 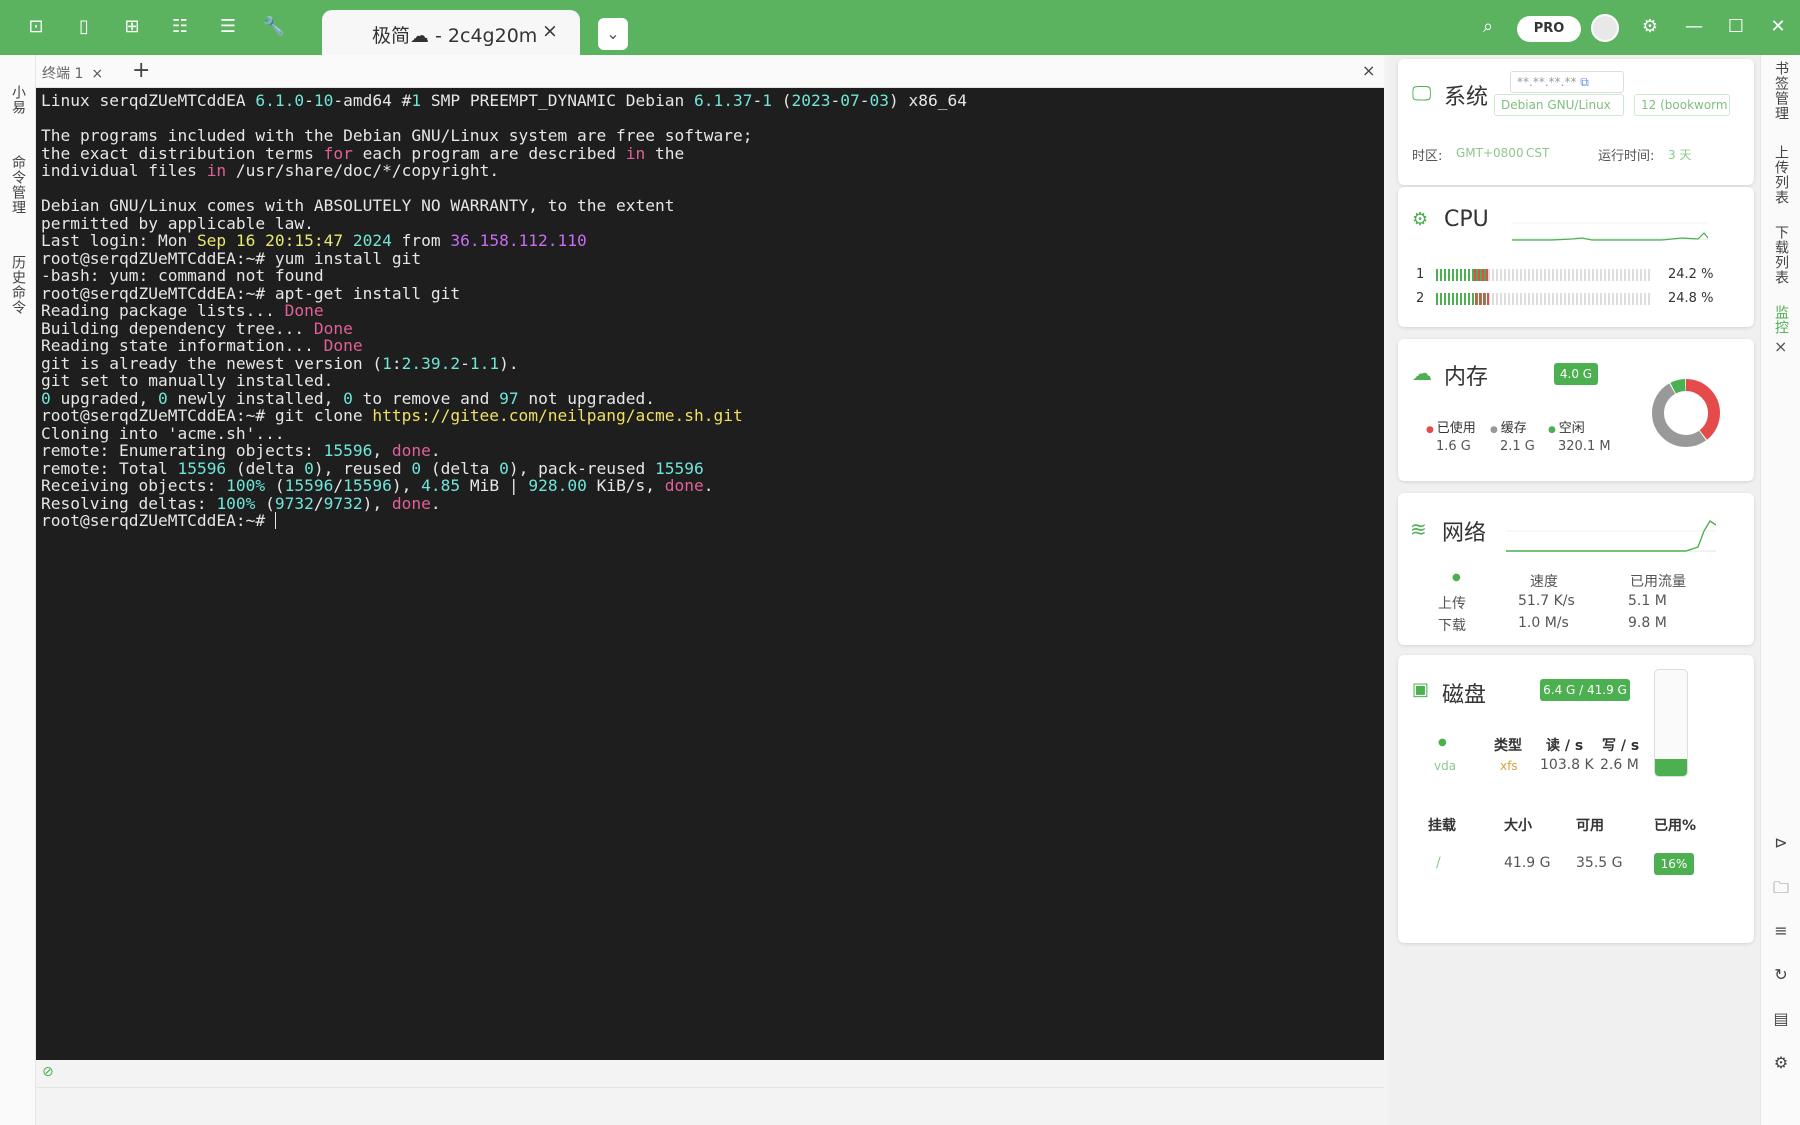 What do you see at coordinates (1626, 156) in the screenshot?
I see `uptime-label: 运行时间:` at bounding box center [1626, 156].